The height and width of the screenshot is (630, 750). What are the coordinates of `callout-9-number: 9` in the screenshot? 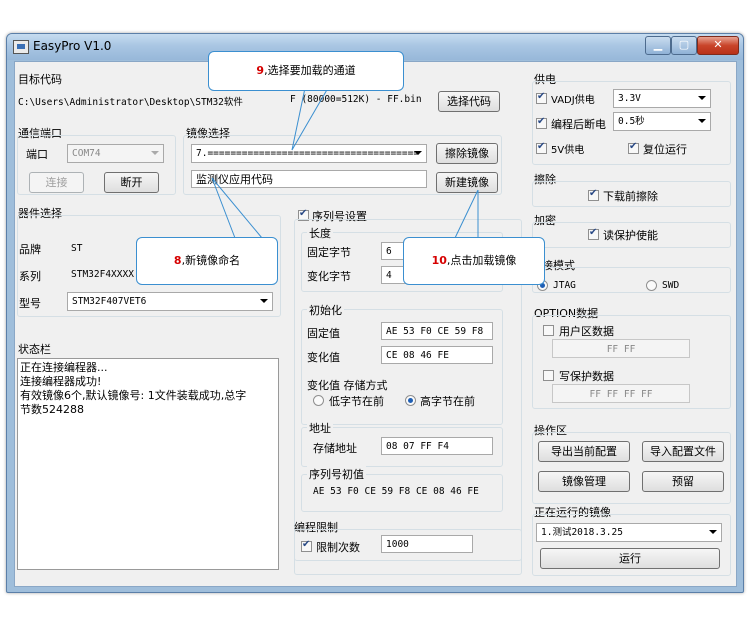 It's located at (260, 70).